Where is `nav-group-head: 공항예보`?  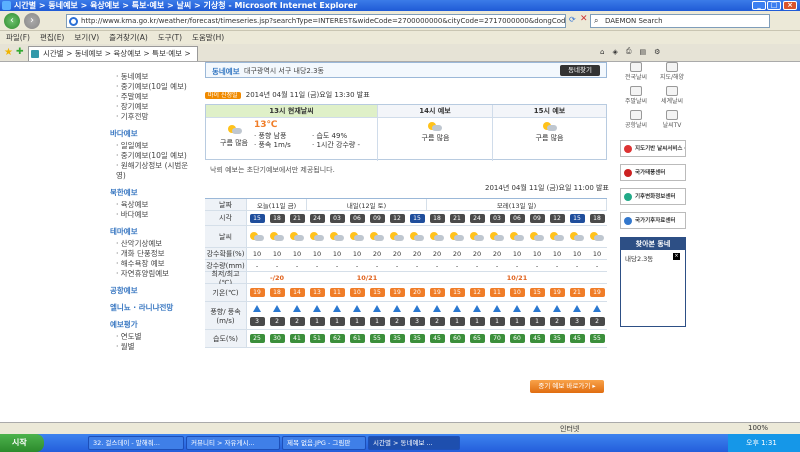 nav-group-head: 공항예보 is located at coordinates (152, 290).